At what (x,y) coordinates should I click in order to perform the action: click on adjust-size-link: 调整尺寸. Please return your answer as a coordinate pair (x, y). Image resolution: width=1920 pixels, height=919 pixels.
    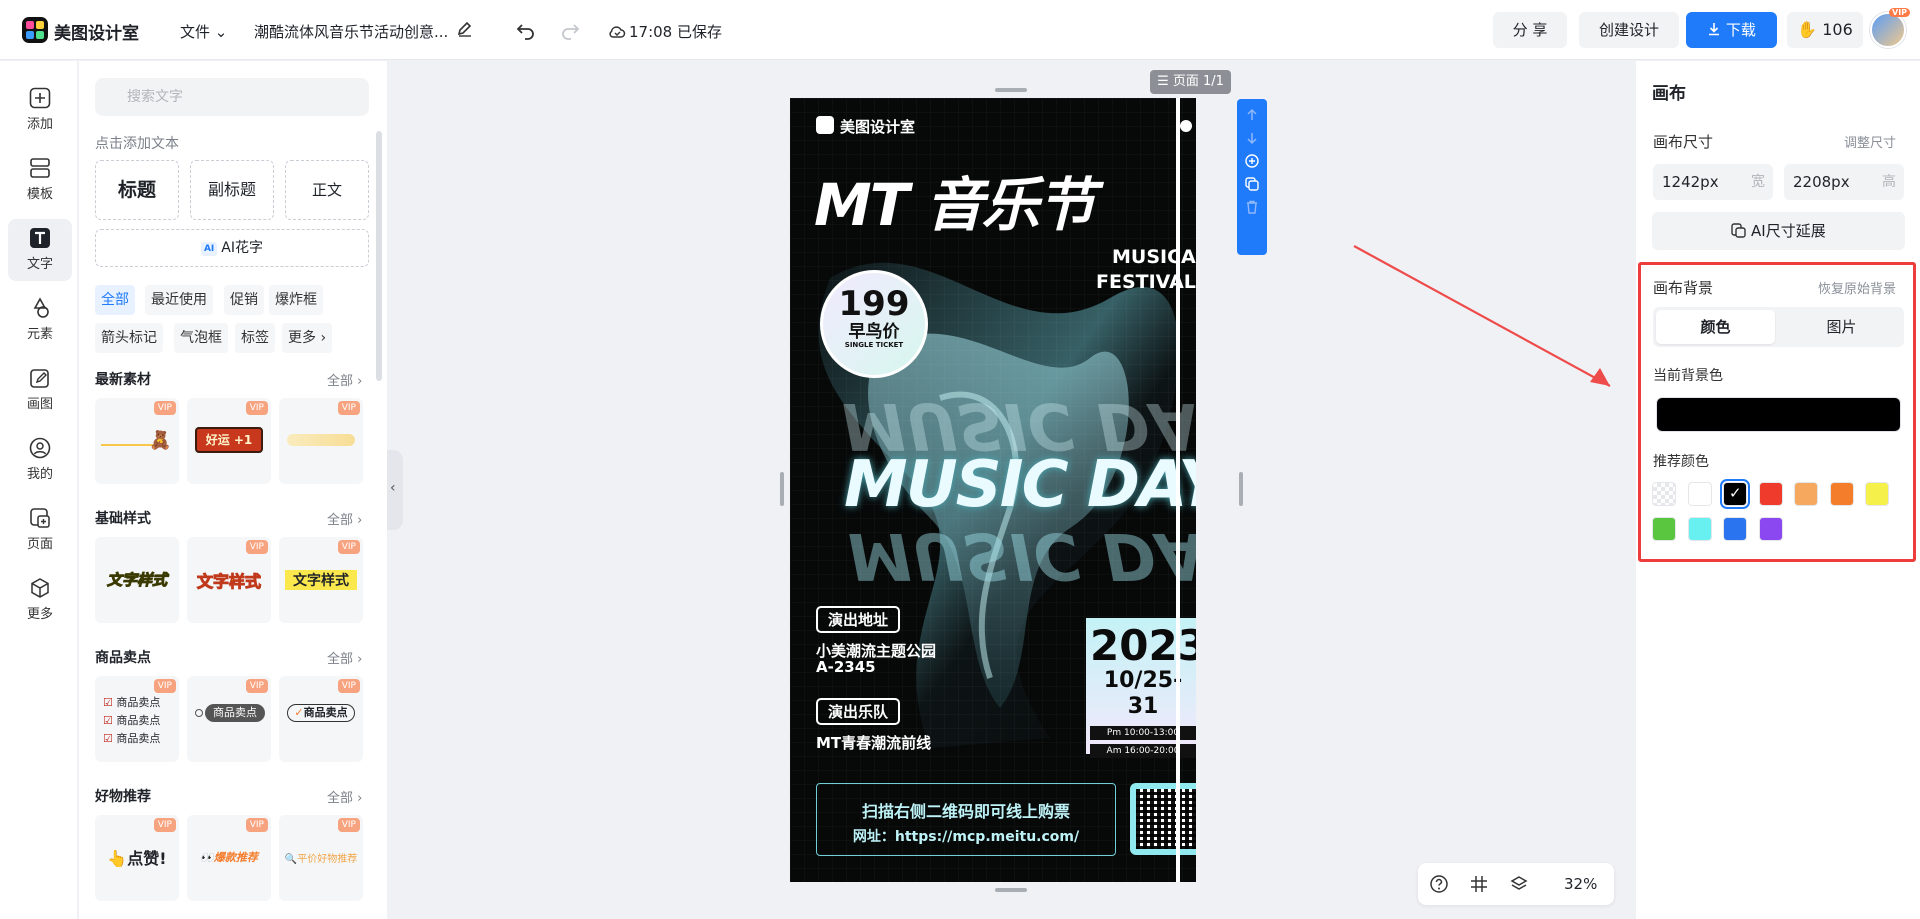
    Looking at the image, I should click on (1870, 141).